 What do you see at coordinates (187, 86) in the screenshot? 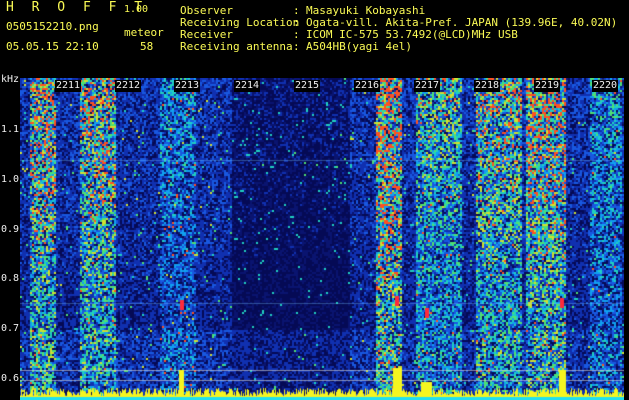
I see `x-tick-label: 2213` at bounding box center [187, 86].